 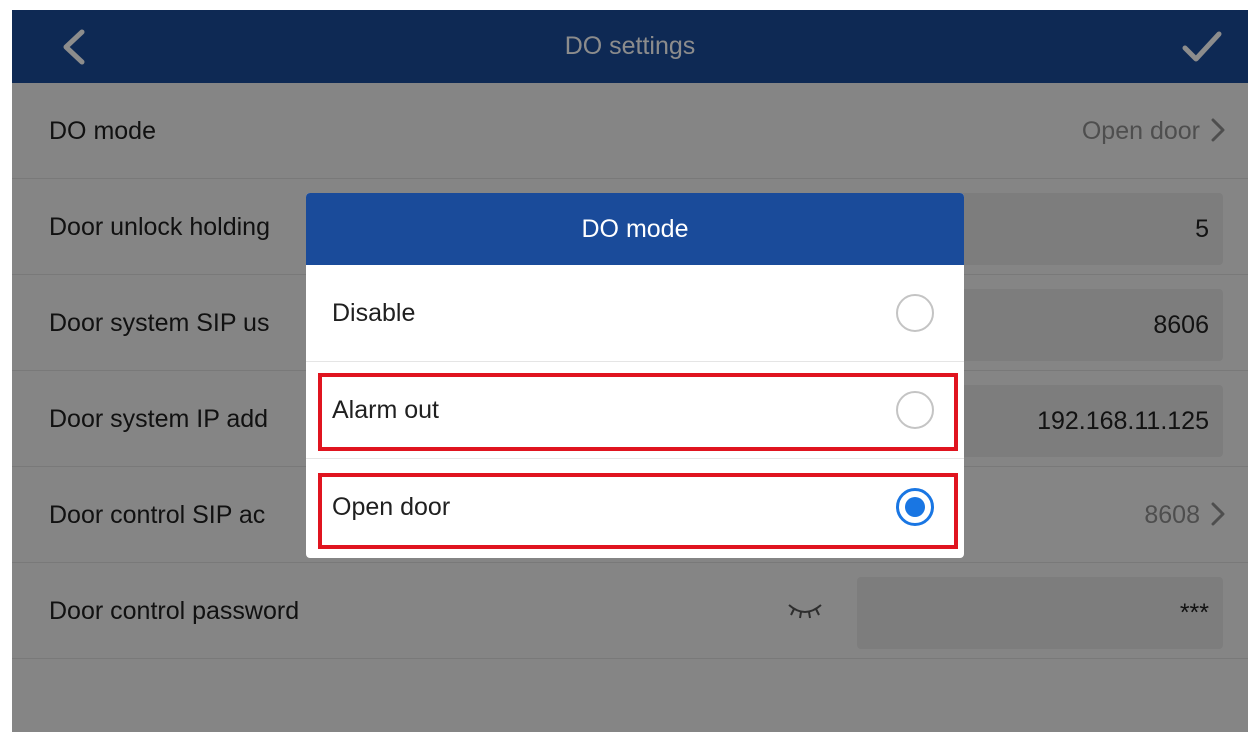 What do you see at coordinates (635, 229) in the screenshot?
I see `dialog-title: DO mode` at bounding box center [635, 229].